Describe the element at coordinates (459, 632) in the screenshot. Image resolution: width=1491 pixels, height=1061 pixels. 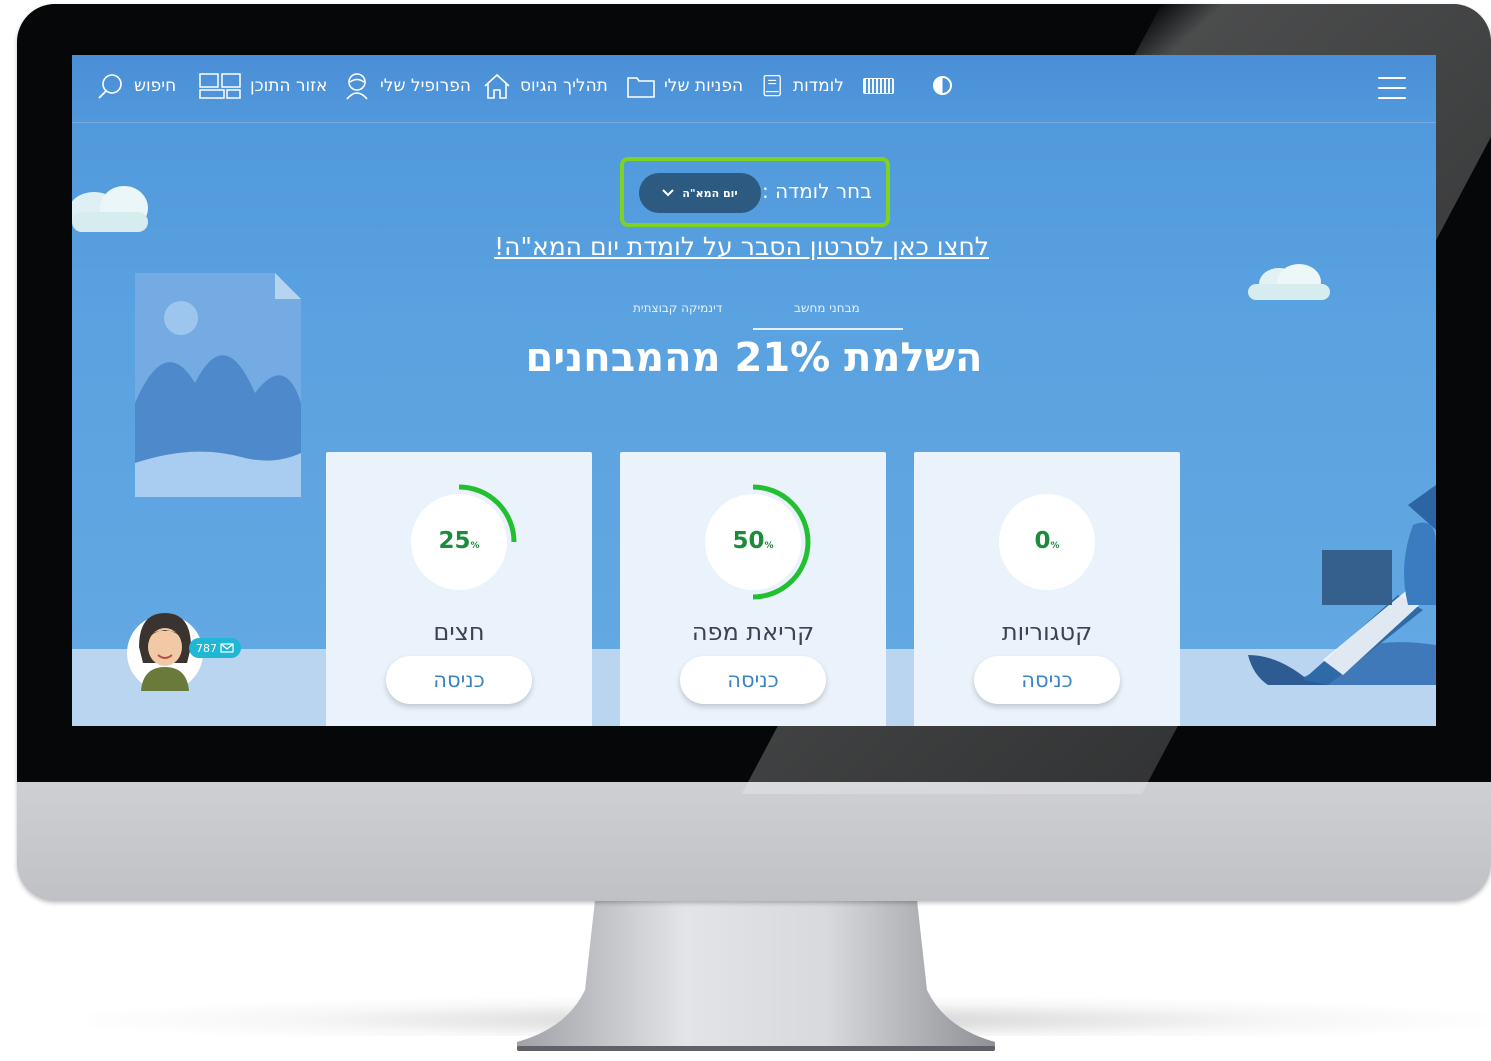
I see `test-card-title-arrows: חצים` at that location.